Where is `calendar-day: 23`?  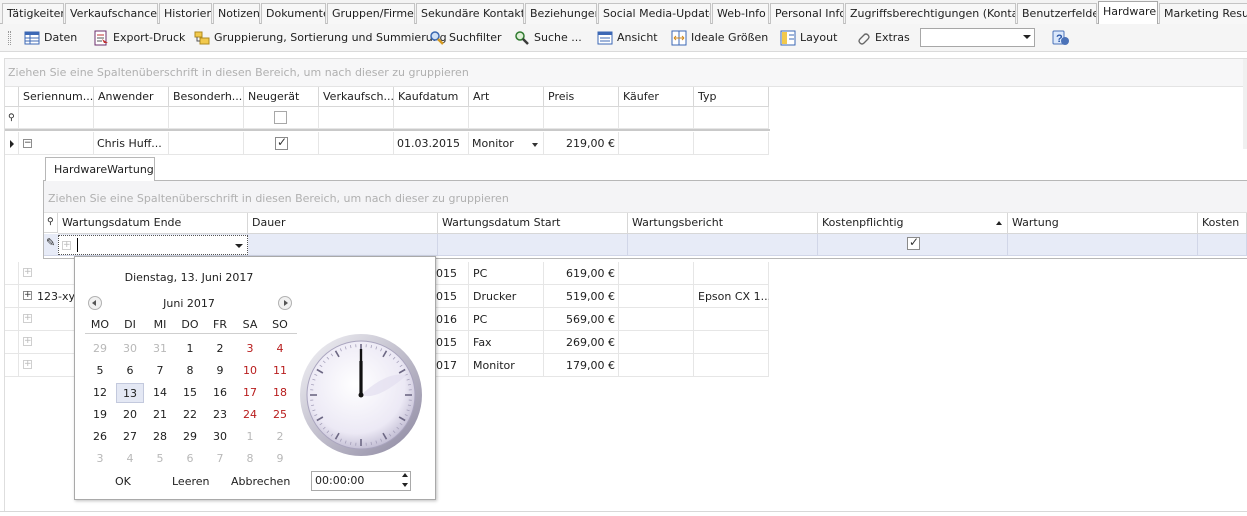
calendar-day: 23 is located at coordinates (220, 415).